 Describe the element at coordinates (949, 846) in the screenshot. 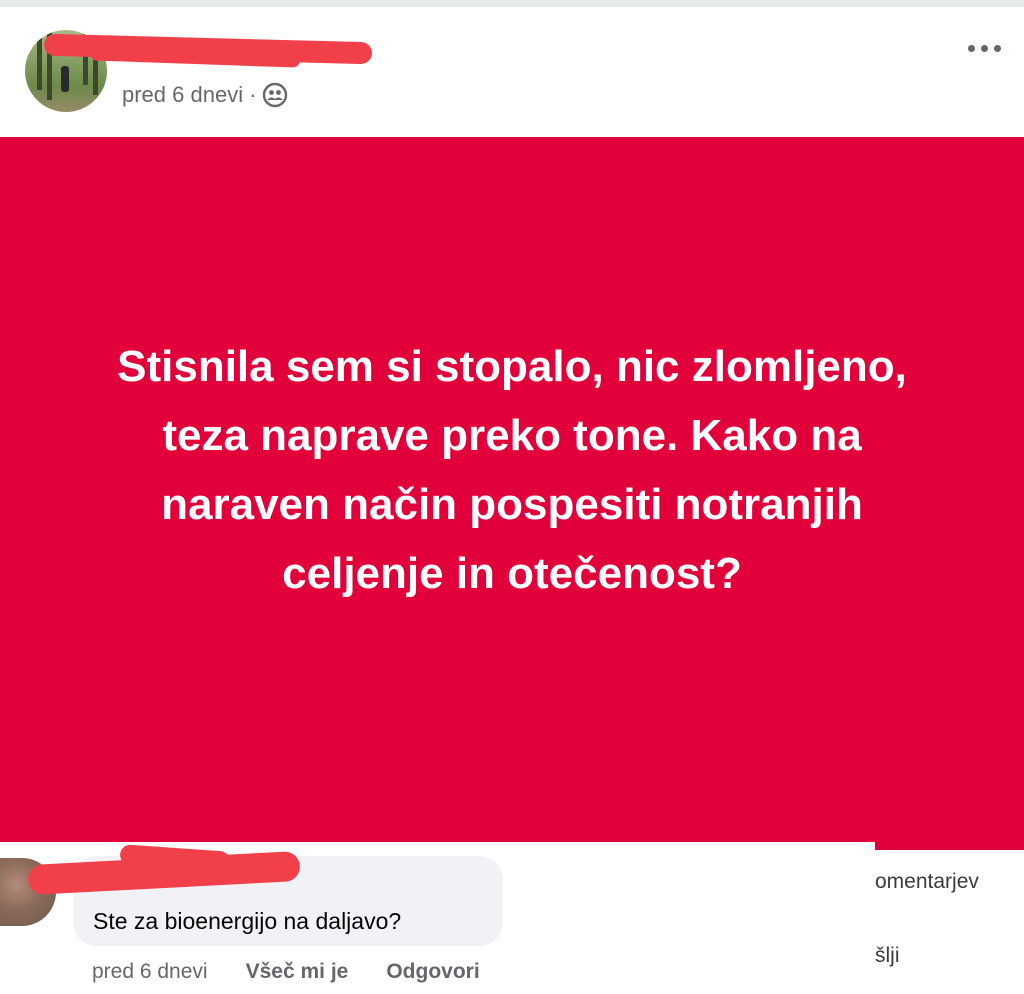

I see `panel-edge` at that location.